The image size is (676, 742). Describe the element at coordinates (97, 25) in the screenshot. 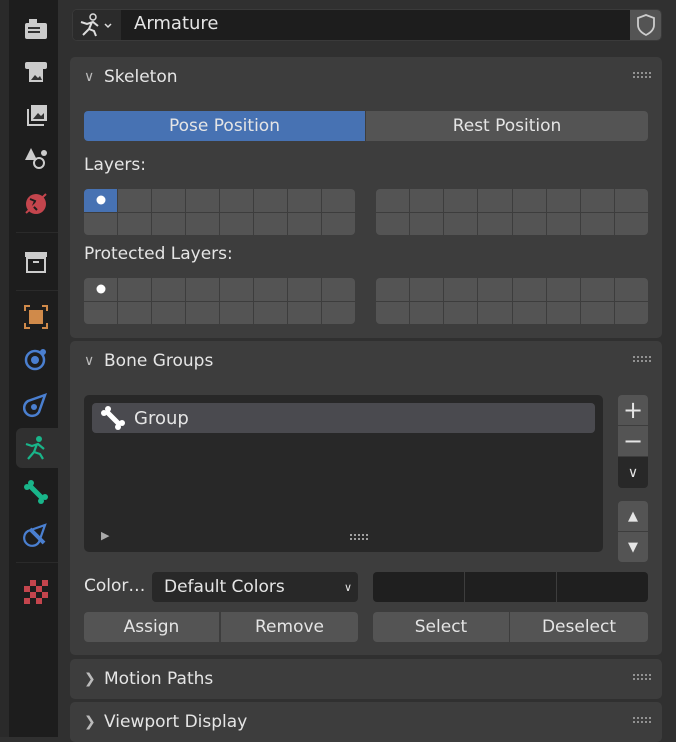

I see `data-type-dropdown` at that location.